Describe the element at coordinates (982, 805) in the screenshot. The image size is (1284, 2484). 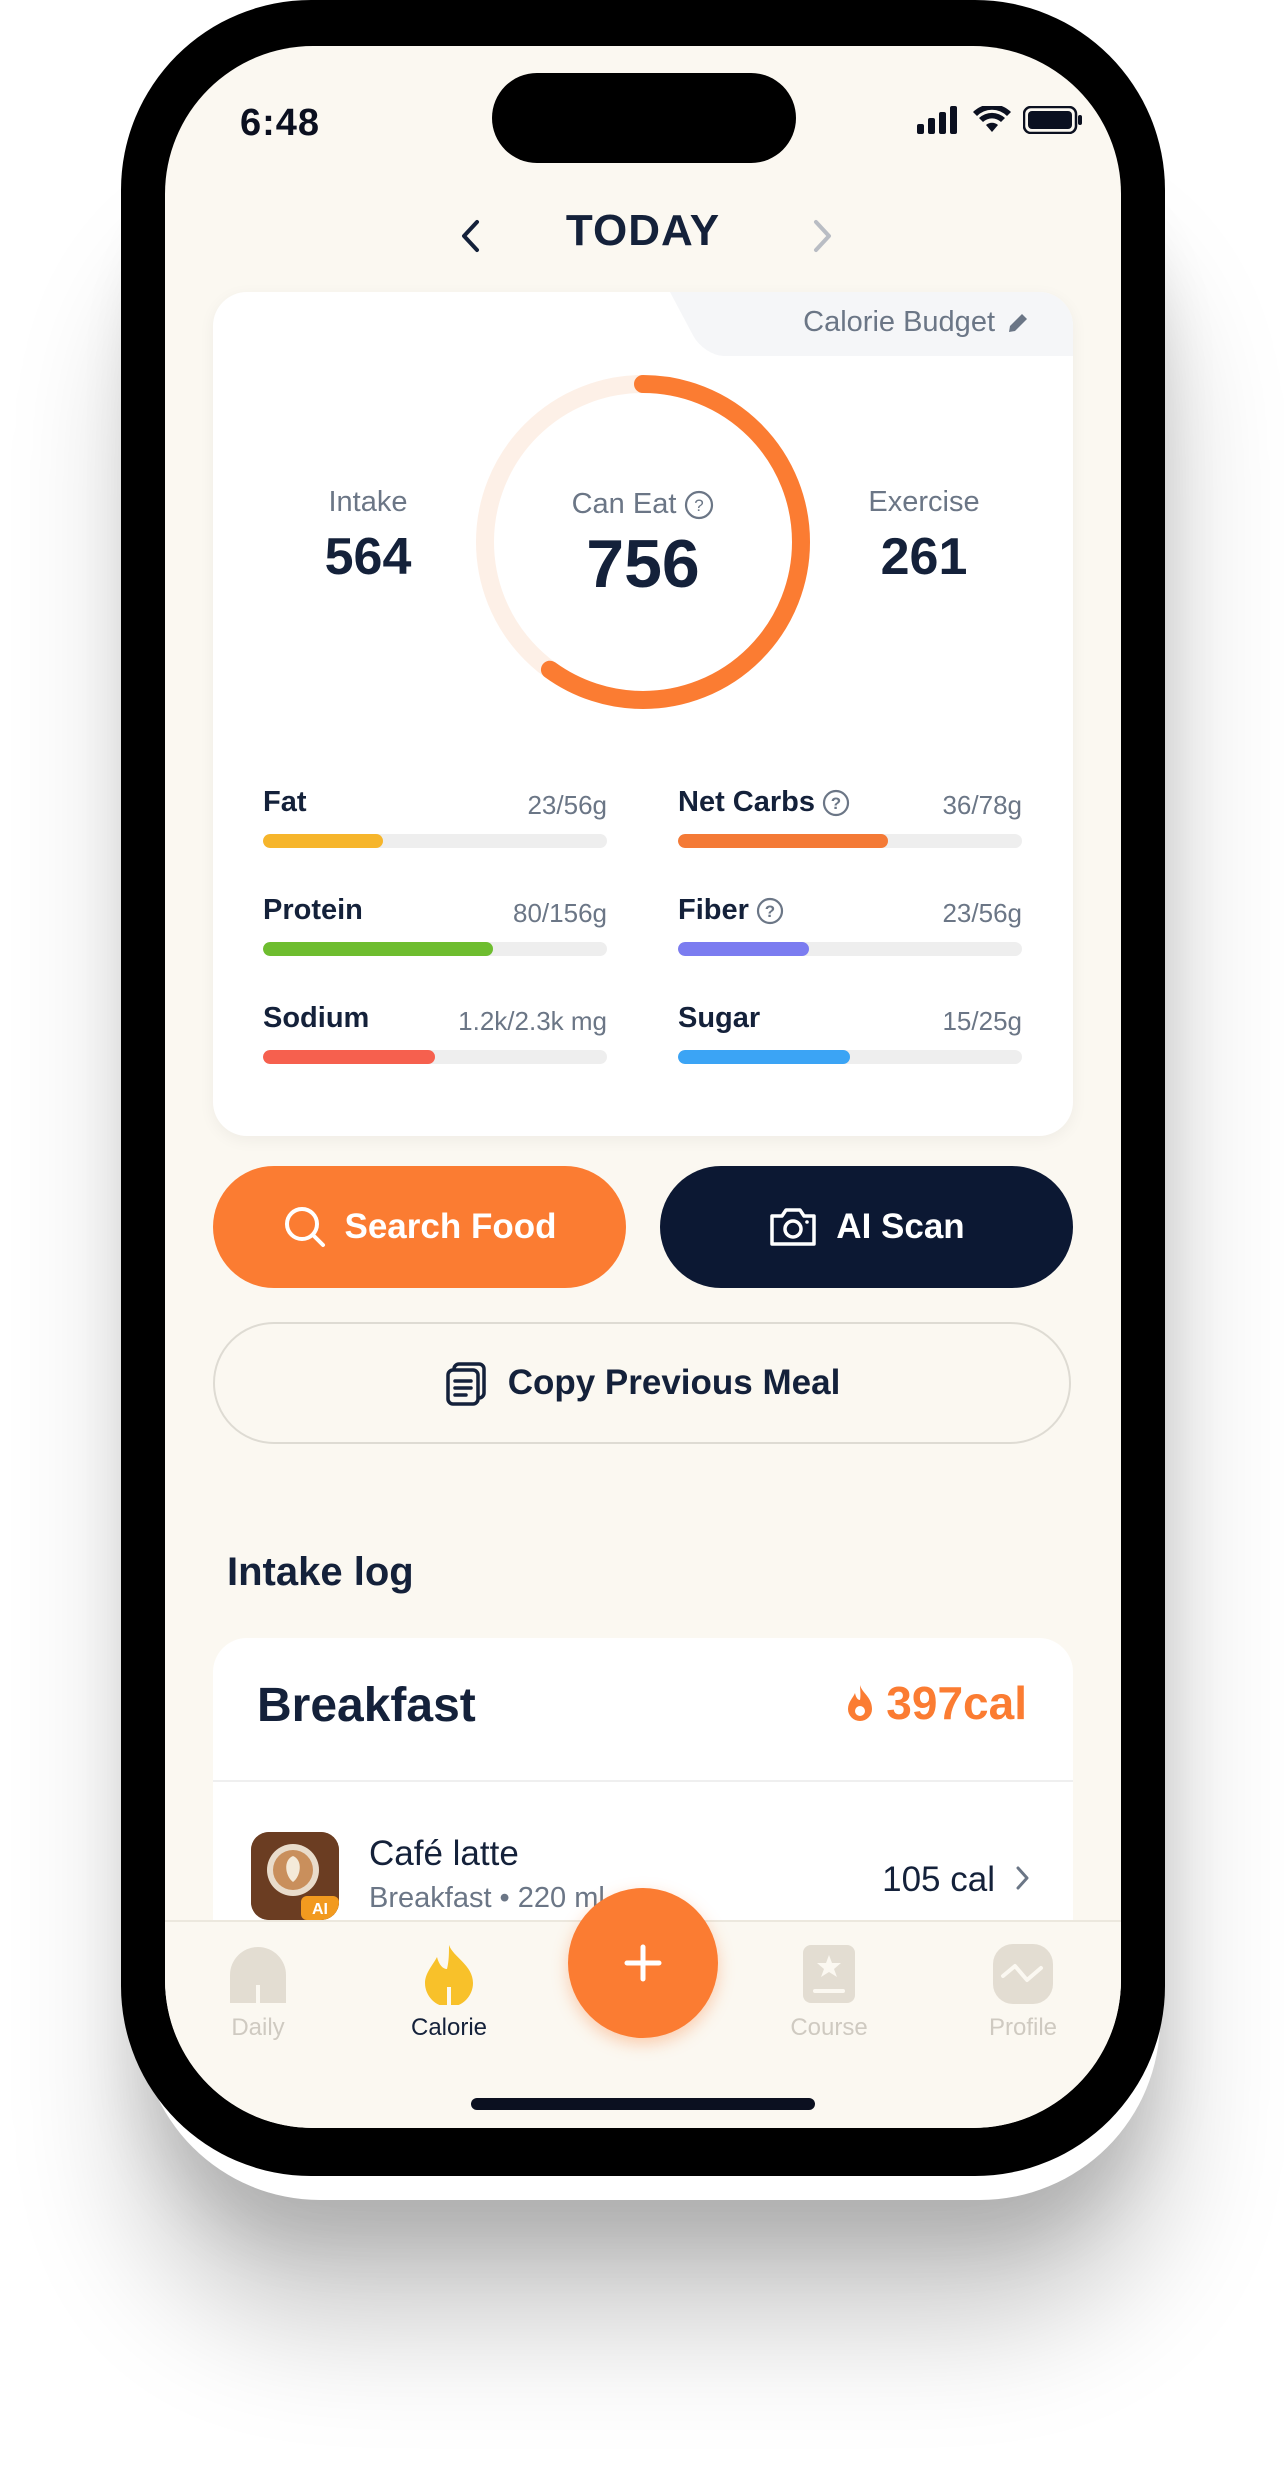
I see `macro-value: 36/78g` at that location.